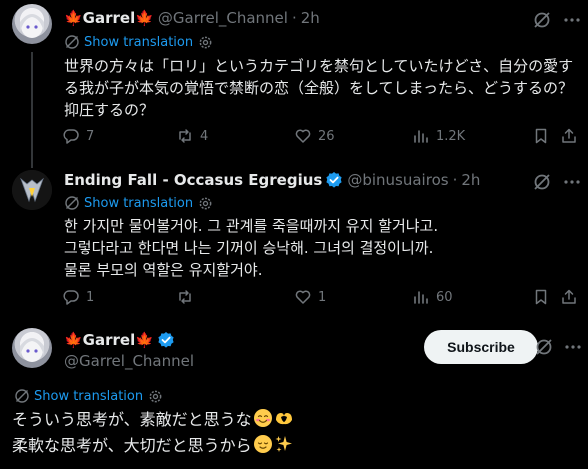  I want to click on tweet-header: 🍁Garrel🍁, so click(119, 340).